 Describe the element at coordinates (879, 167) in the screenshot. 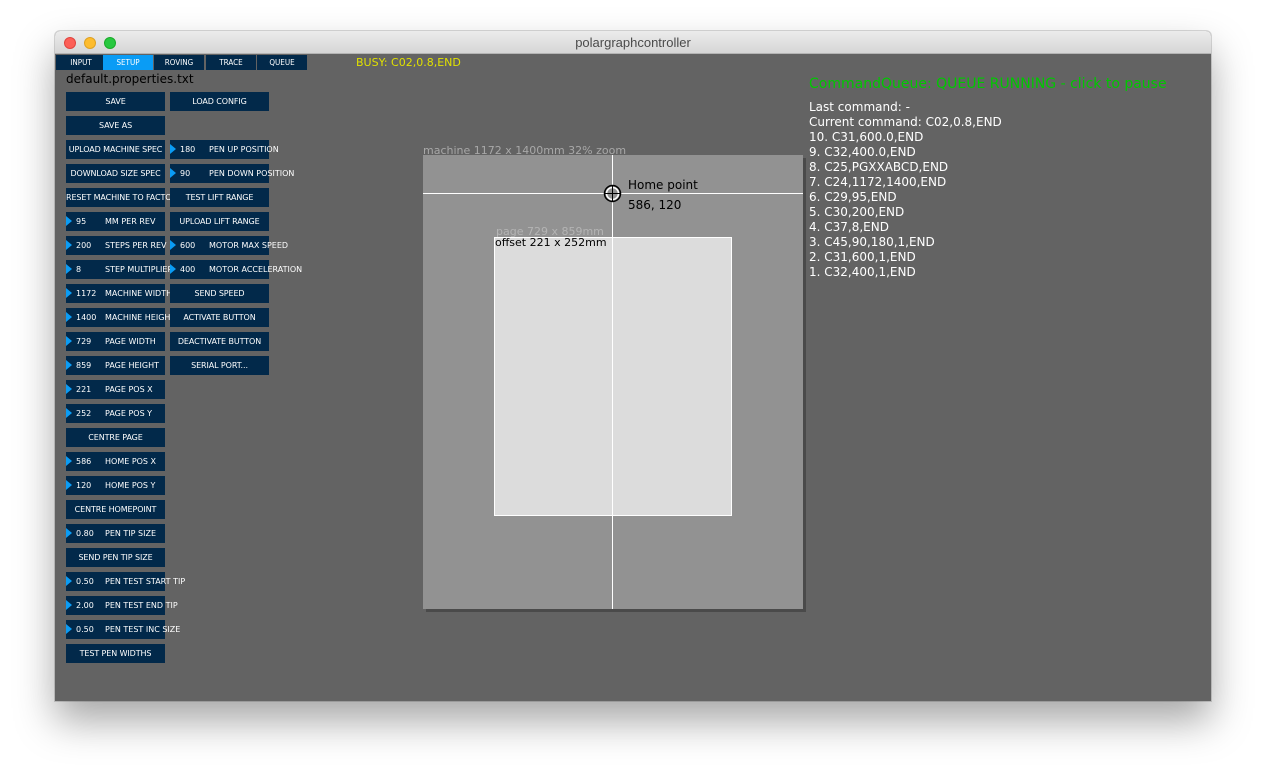

I see `queue-item: 8. C25,PGXXABCD,END` at that location.